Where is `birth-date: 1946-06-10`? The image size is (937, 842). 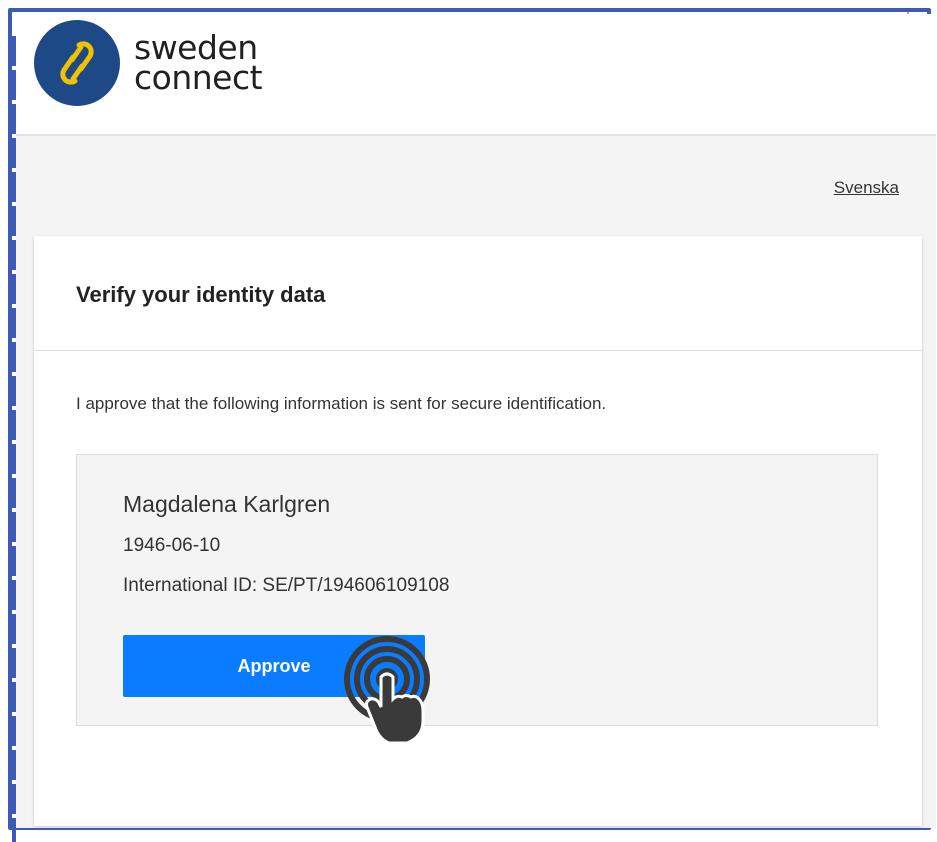 birth-date: 1946-06-10 is located at coordinates (172, 545).